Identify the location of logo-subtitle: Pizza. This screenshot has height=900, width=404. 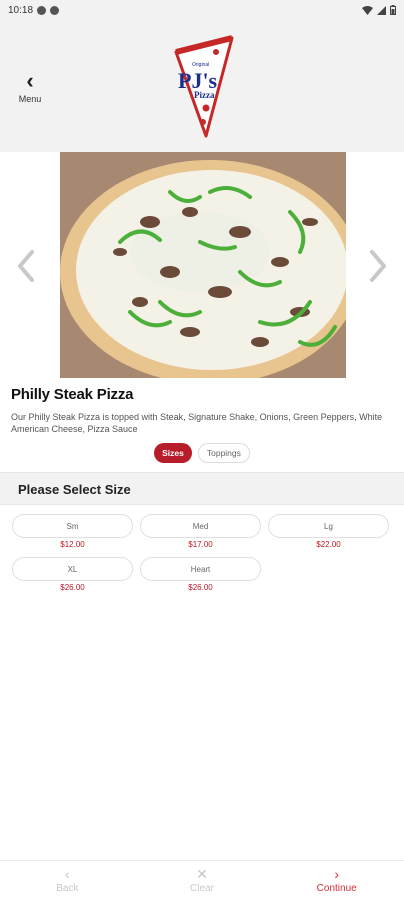
(204, 95).